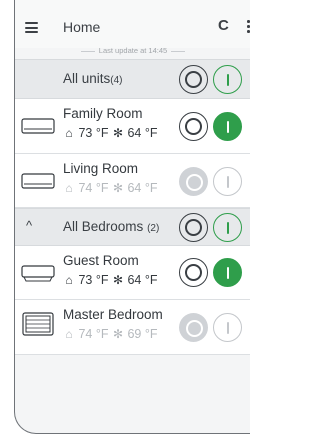  What do you see at coordinates (132, 51) in the screenshot?
I see `last-update-text: Last update at 14:45` at bounding box center [132, 51].